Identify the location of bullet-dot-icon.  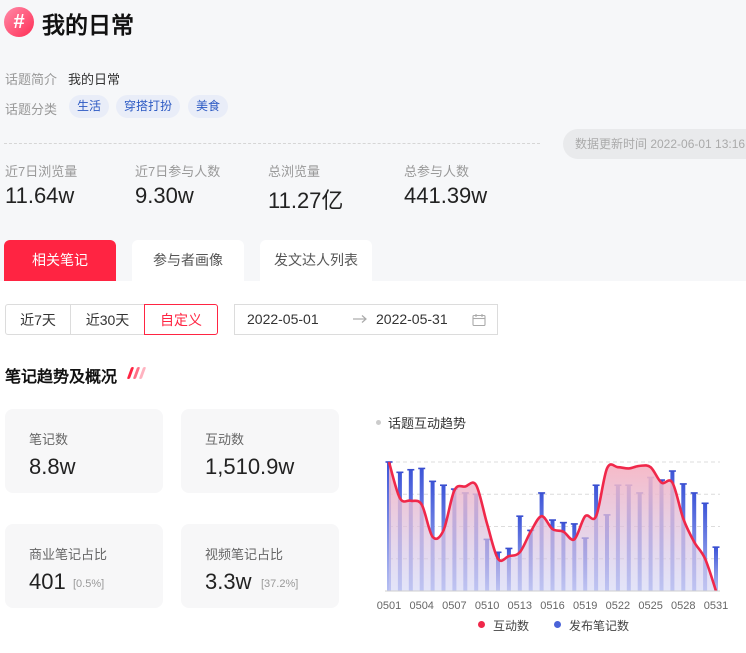
(378, 422).